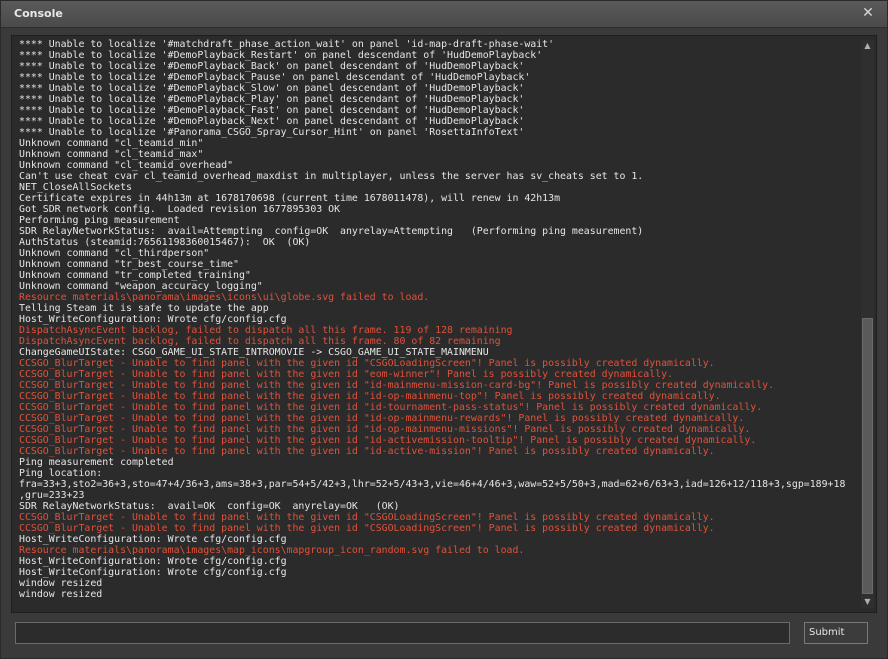  I want to click on log-line: Unknown command "cl_thirdperson", so click(114, 253).